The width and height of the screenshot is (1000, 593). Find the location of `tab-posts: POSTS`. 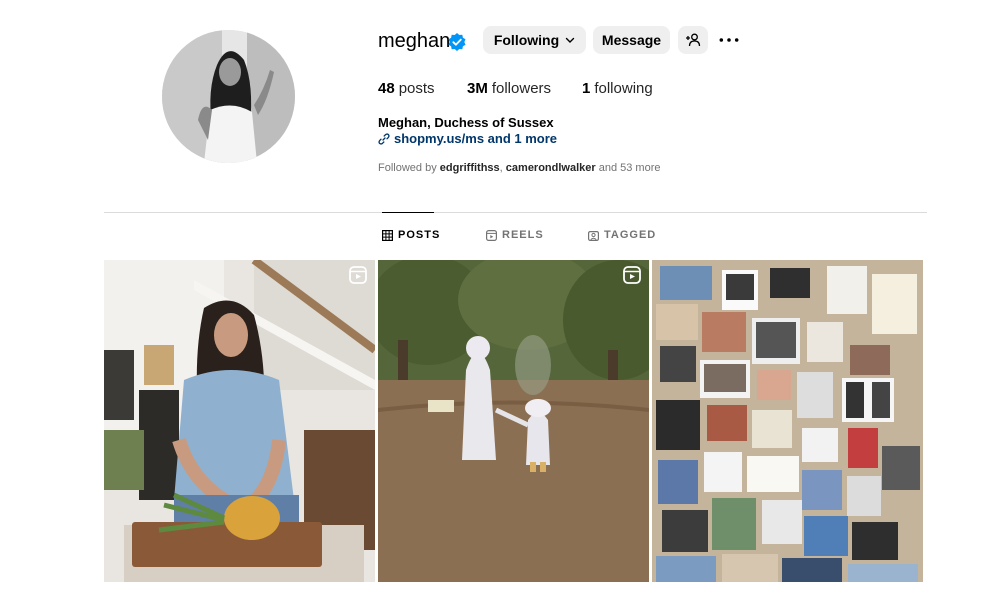

tab-posts: POSTS is located at coordinates (411, 235).